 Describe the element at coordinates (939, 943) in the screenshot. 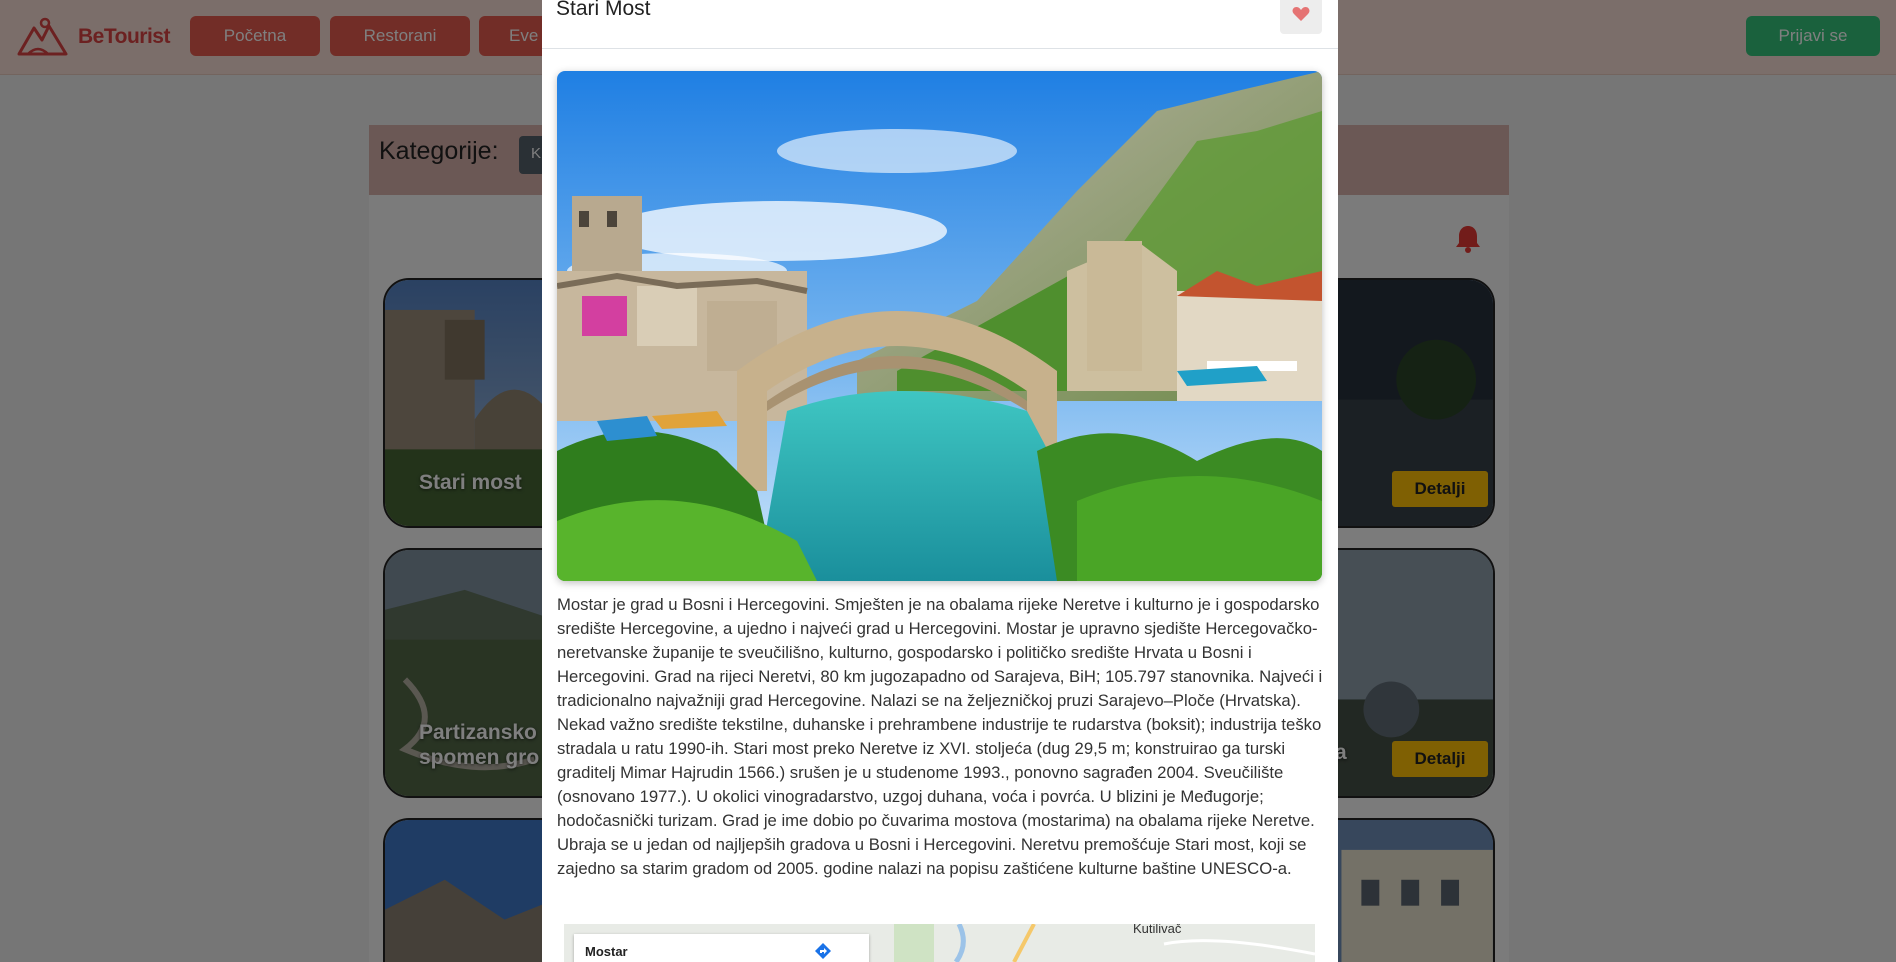

I see `location-map: Mostar Kutilivač` at that location.